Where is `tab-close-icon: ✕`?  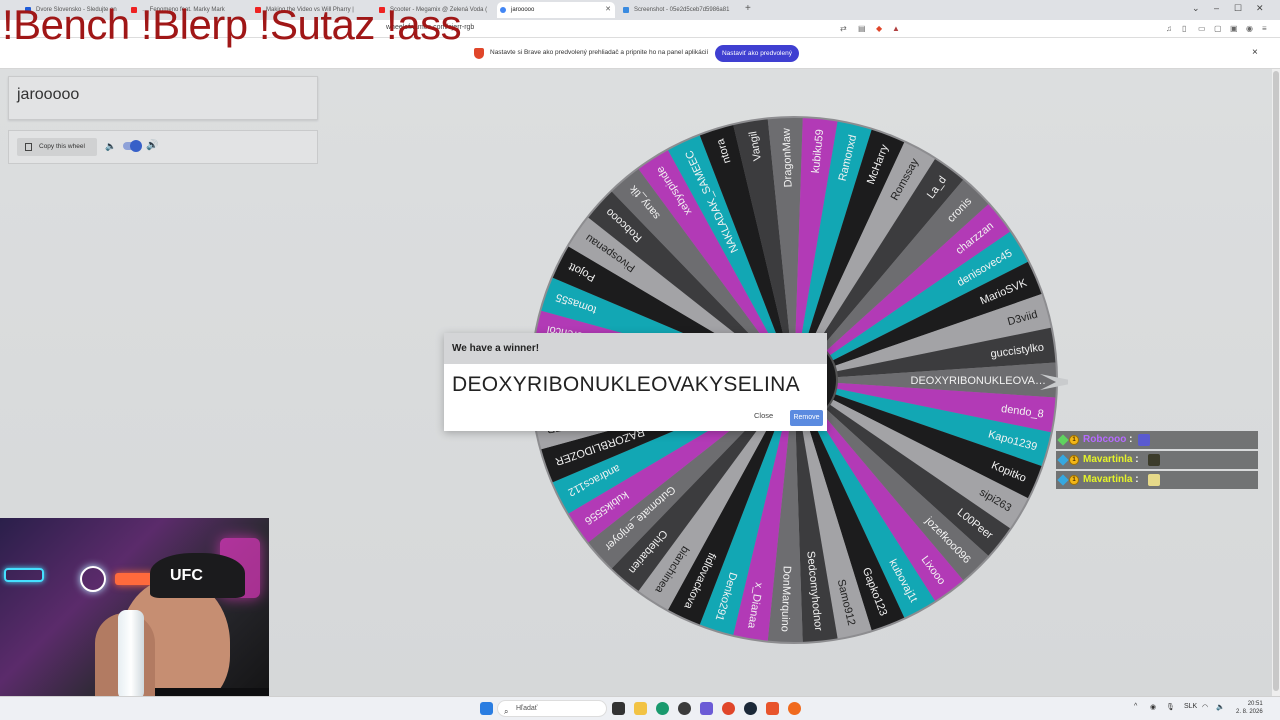 tab-close-icon: ✕ is located at coordinates (608, 10).